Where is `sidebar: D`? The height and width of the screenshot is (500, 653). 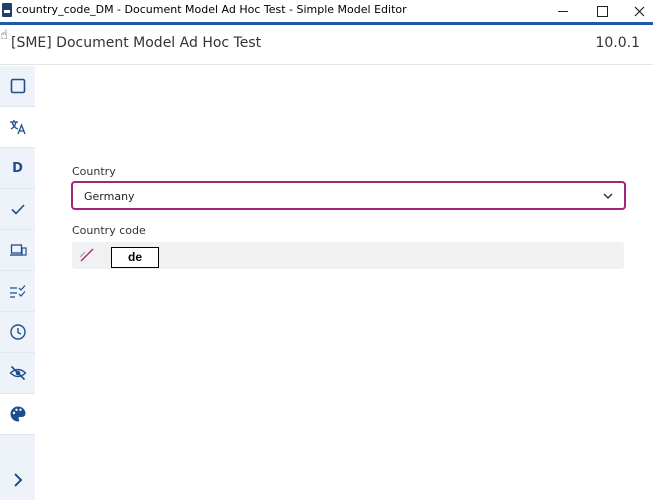 sidebar: D is located at coordinates (17, 283).